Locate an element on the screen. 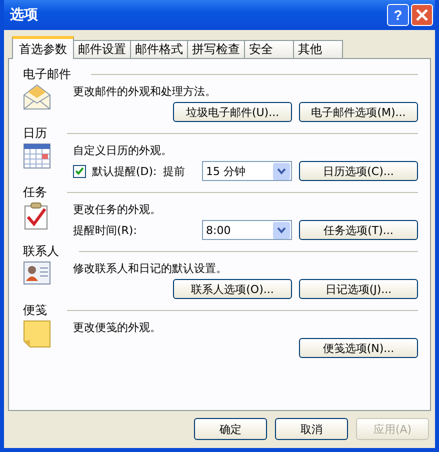 The height and width of the screenshot is (452, 439). dropdown-field: 8:00 is located at coordinates (247, 230).